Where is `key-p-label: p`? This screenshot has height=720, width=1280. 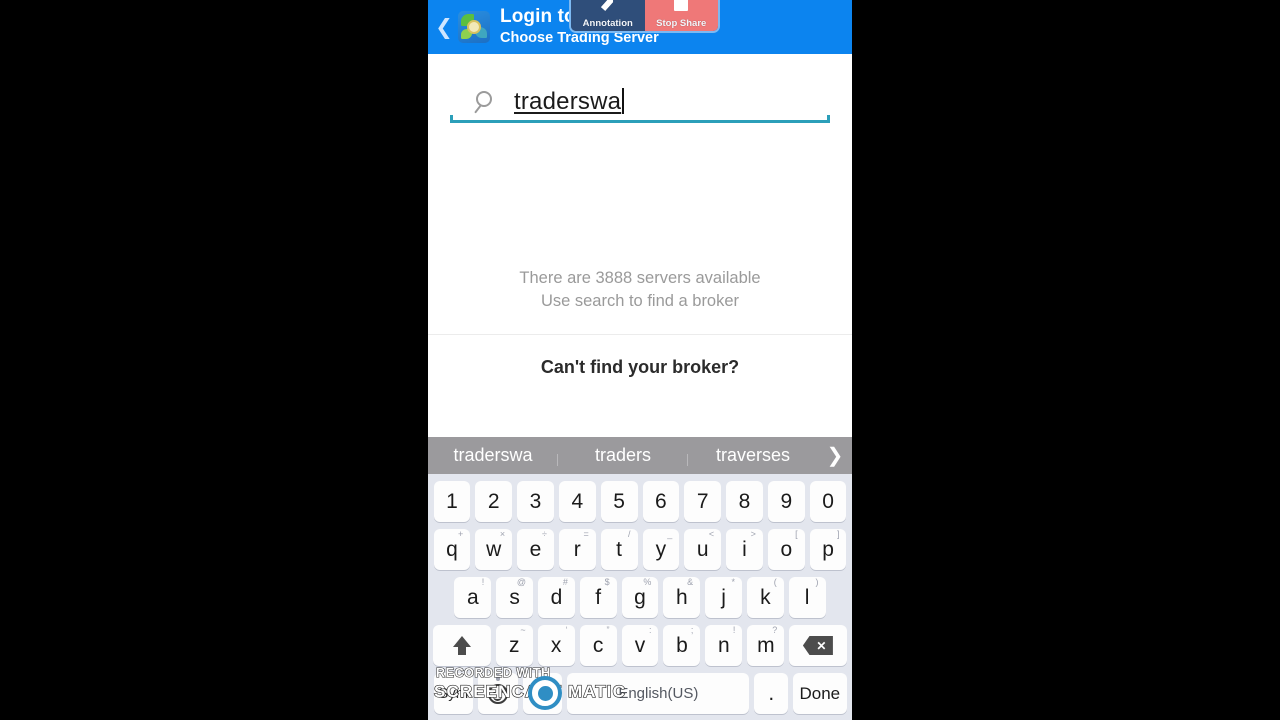
key-p-label: p is located at coordinates (828, 549).